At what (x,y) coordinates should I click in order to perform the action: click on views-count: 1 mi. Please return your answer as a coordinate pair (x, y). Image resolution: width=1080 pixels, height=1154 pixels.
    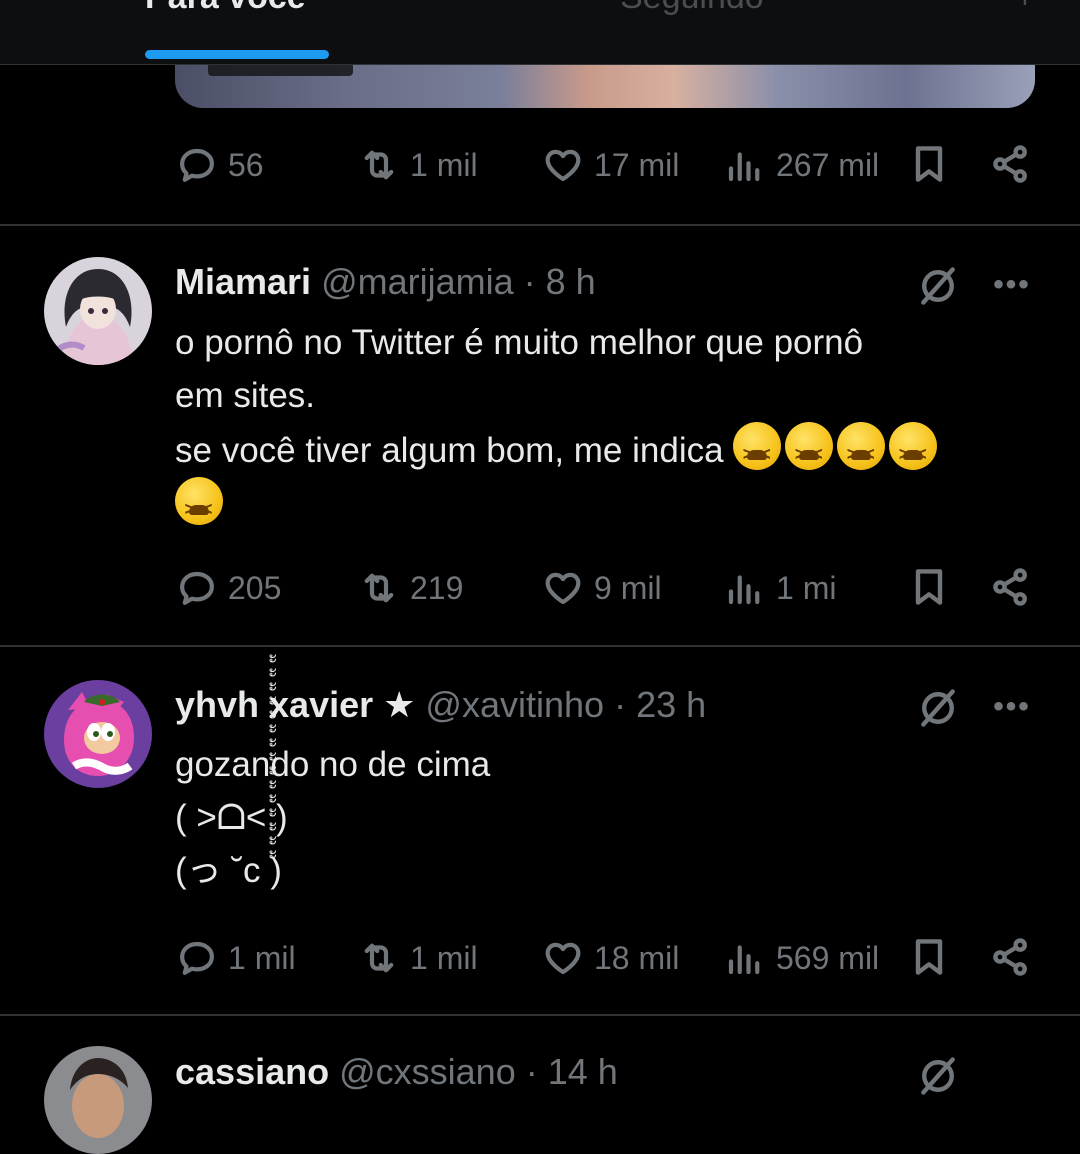
    Looking at the image, I should click on (806, 587).